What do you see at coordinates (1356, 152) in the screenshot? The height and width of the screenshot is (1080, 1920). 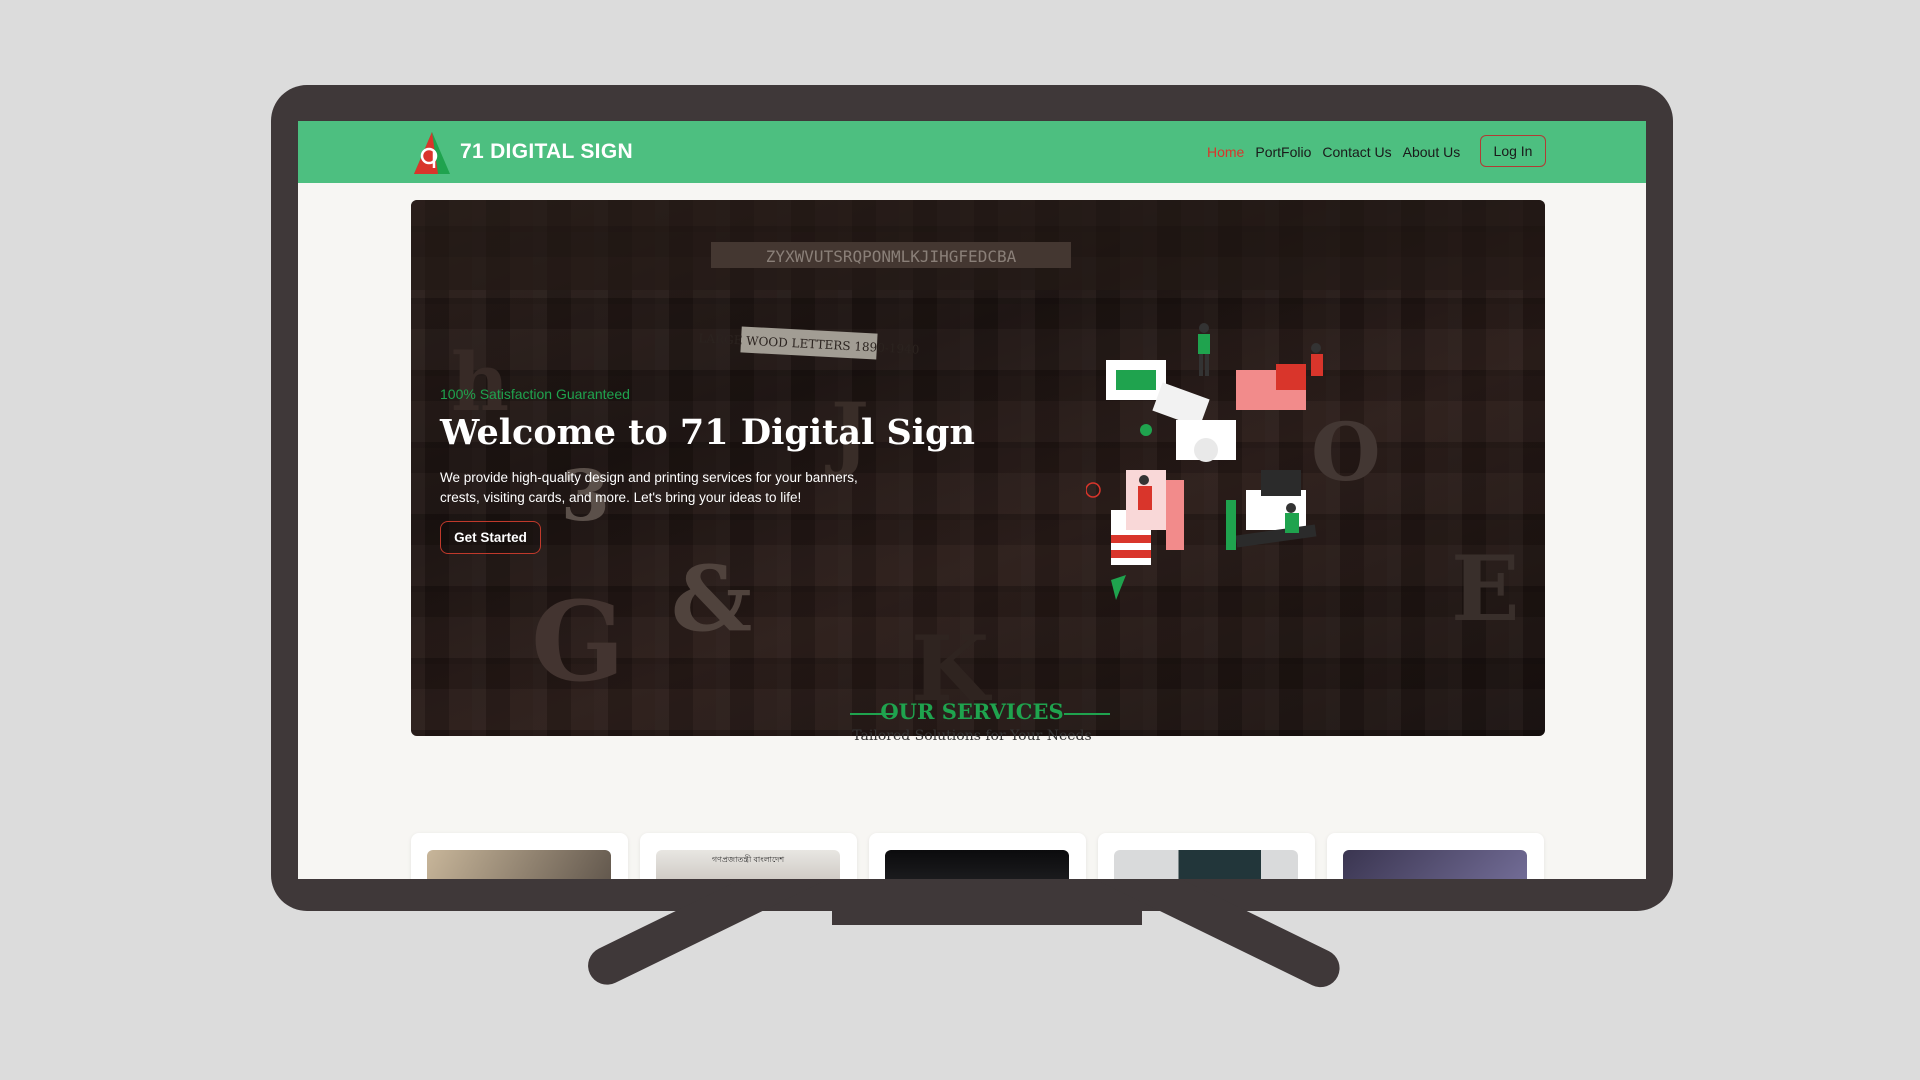 I see `nav-link-contact: Contact Us` at bounding box center [1356, 152].